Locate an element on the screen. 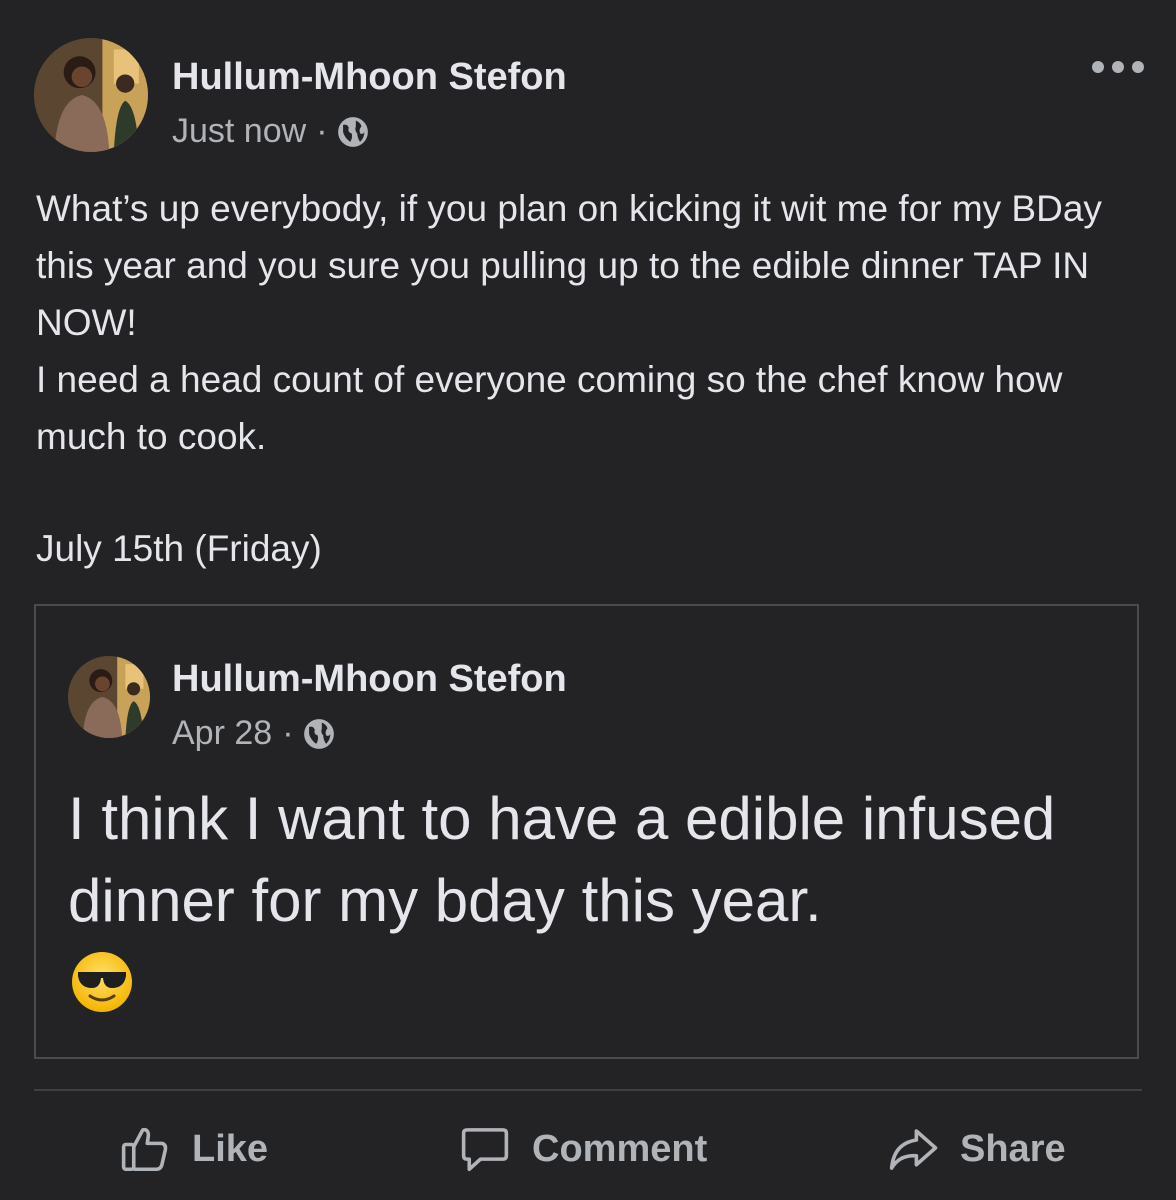 This screenshot has width=1176, height=1200. post-meta: Just now · is located at coordinates (271, 131).